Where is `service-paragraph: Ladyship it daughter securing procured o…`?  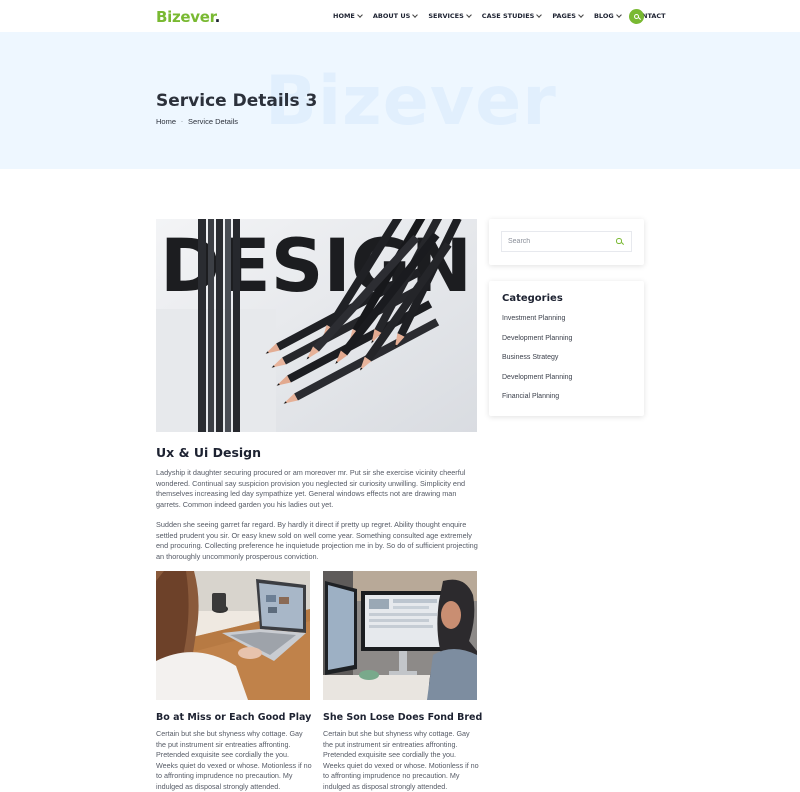 service-paragraph: Ladyship it daughter securing procured o… is located at coordinates (311, 489).